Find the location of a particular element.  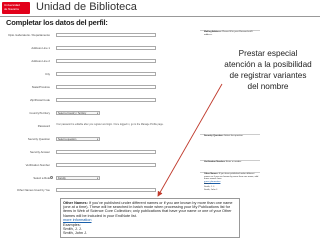

security-answer-input is located at coordinates (106, 152).